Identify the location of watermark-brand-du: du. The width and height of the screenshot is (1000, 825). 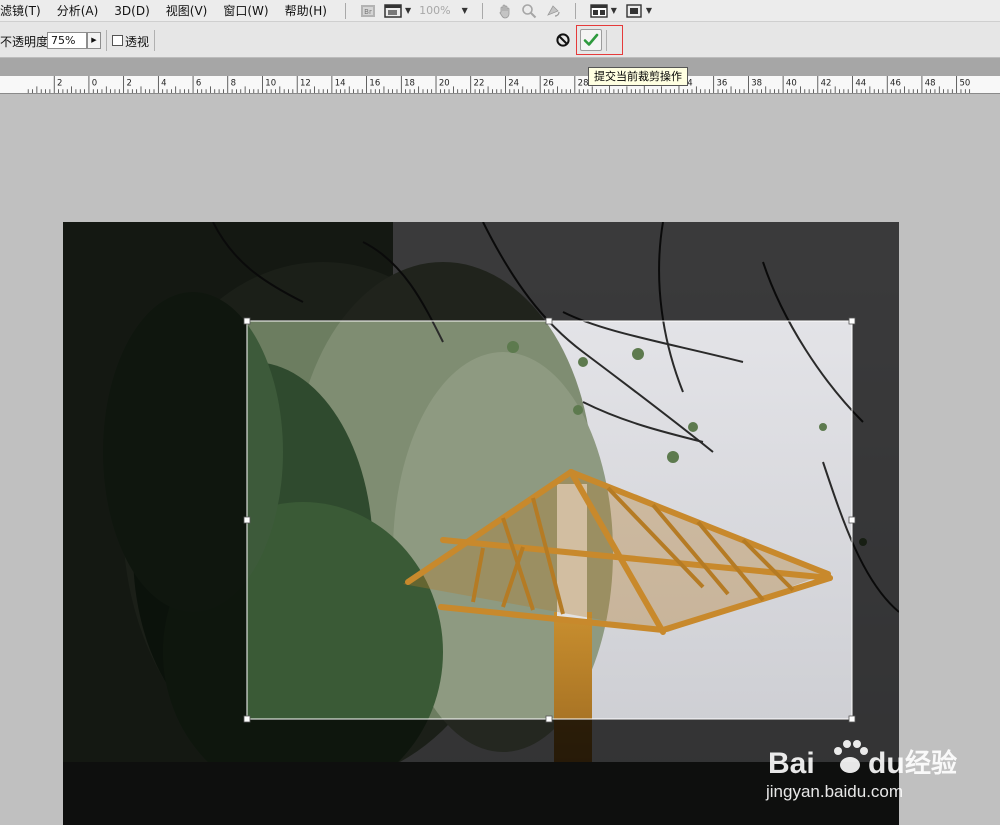
(886, 763).